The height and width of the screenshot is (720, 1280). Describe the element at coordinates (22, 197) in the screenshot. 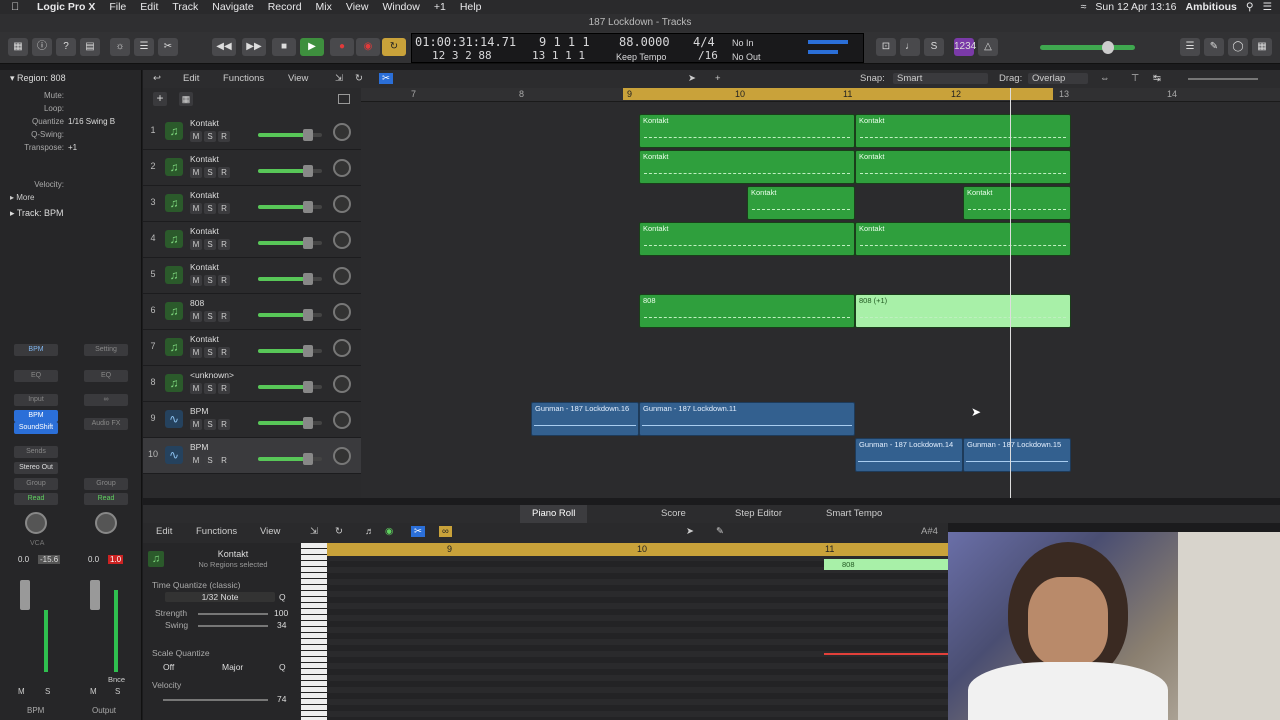

I see `more-disclosure: ▸ More` at that location.